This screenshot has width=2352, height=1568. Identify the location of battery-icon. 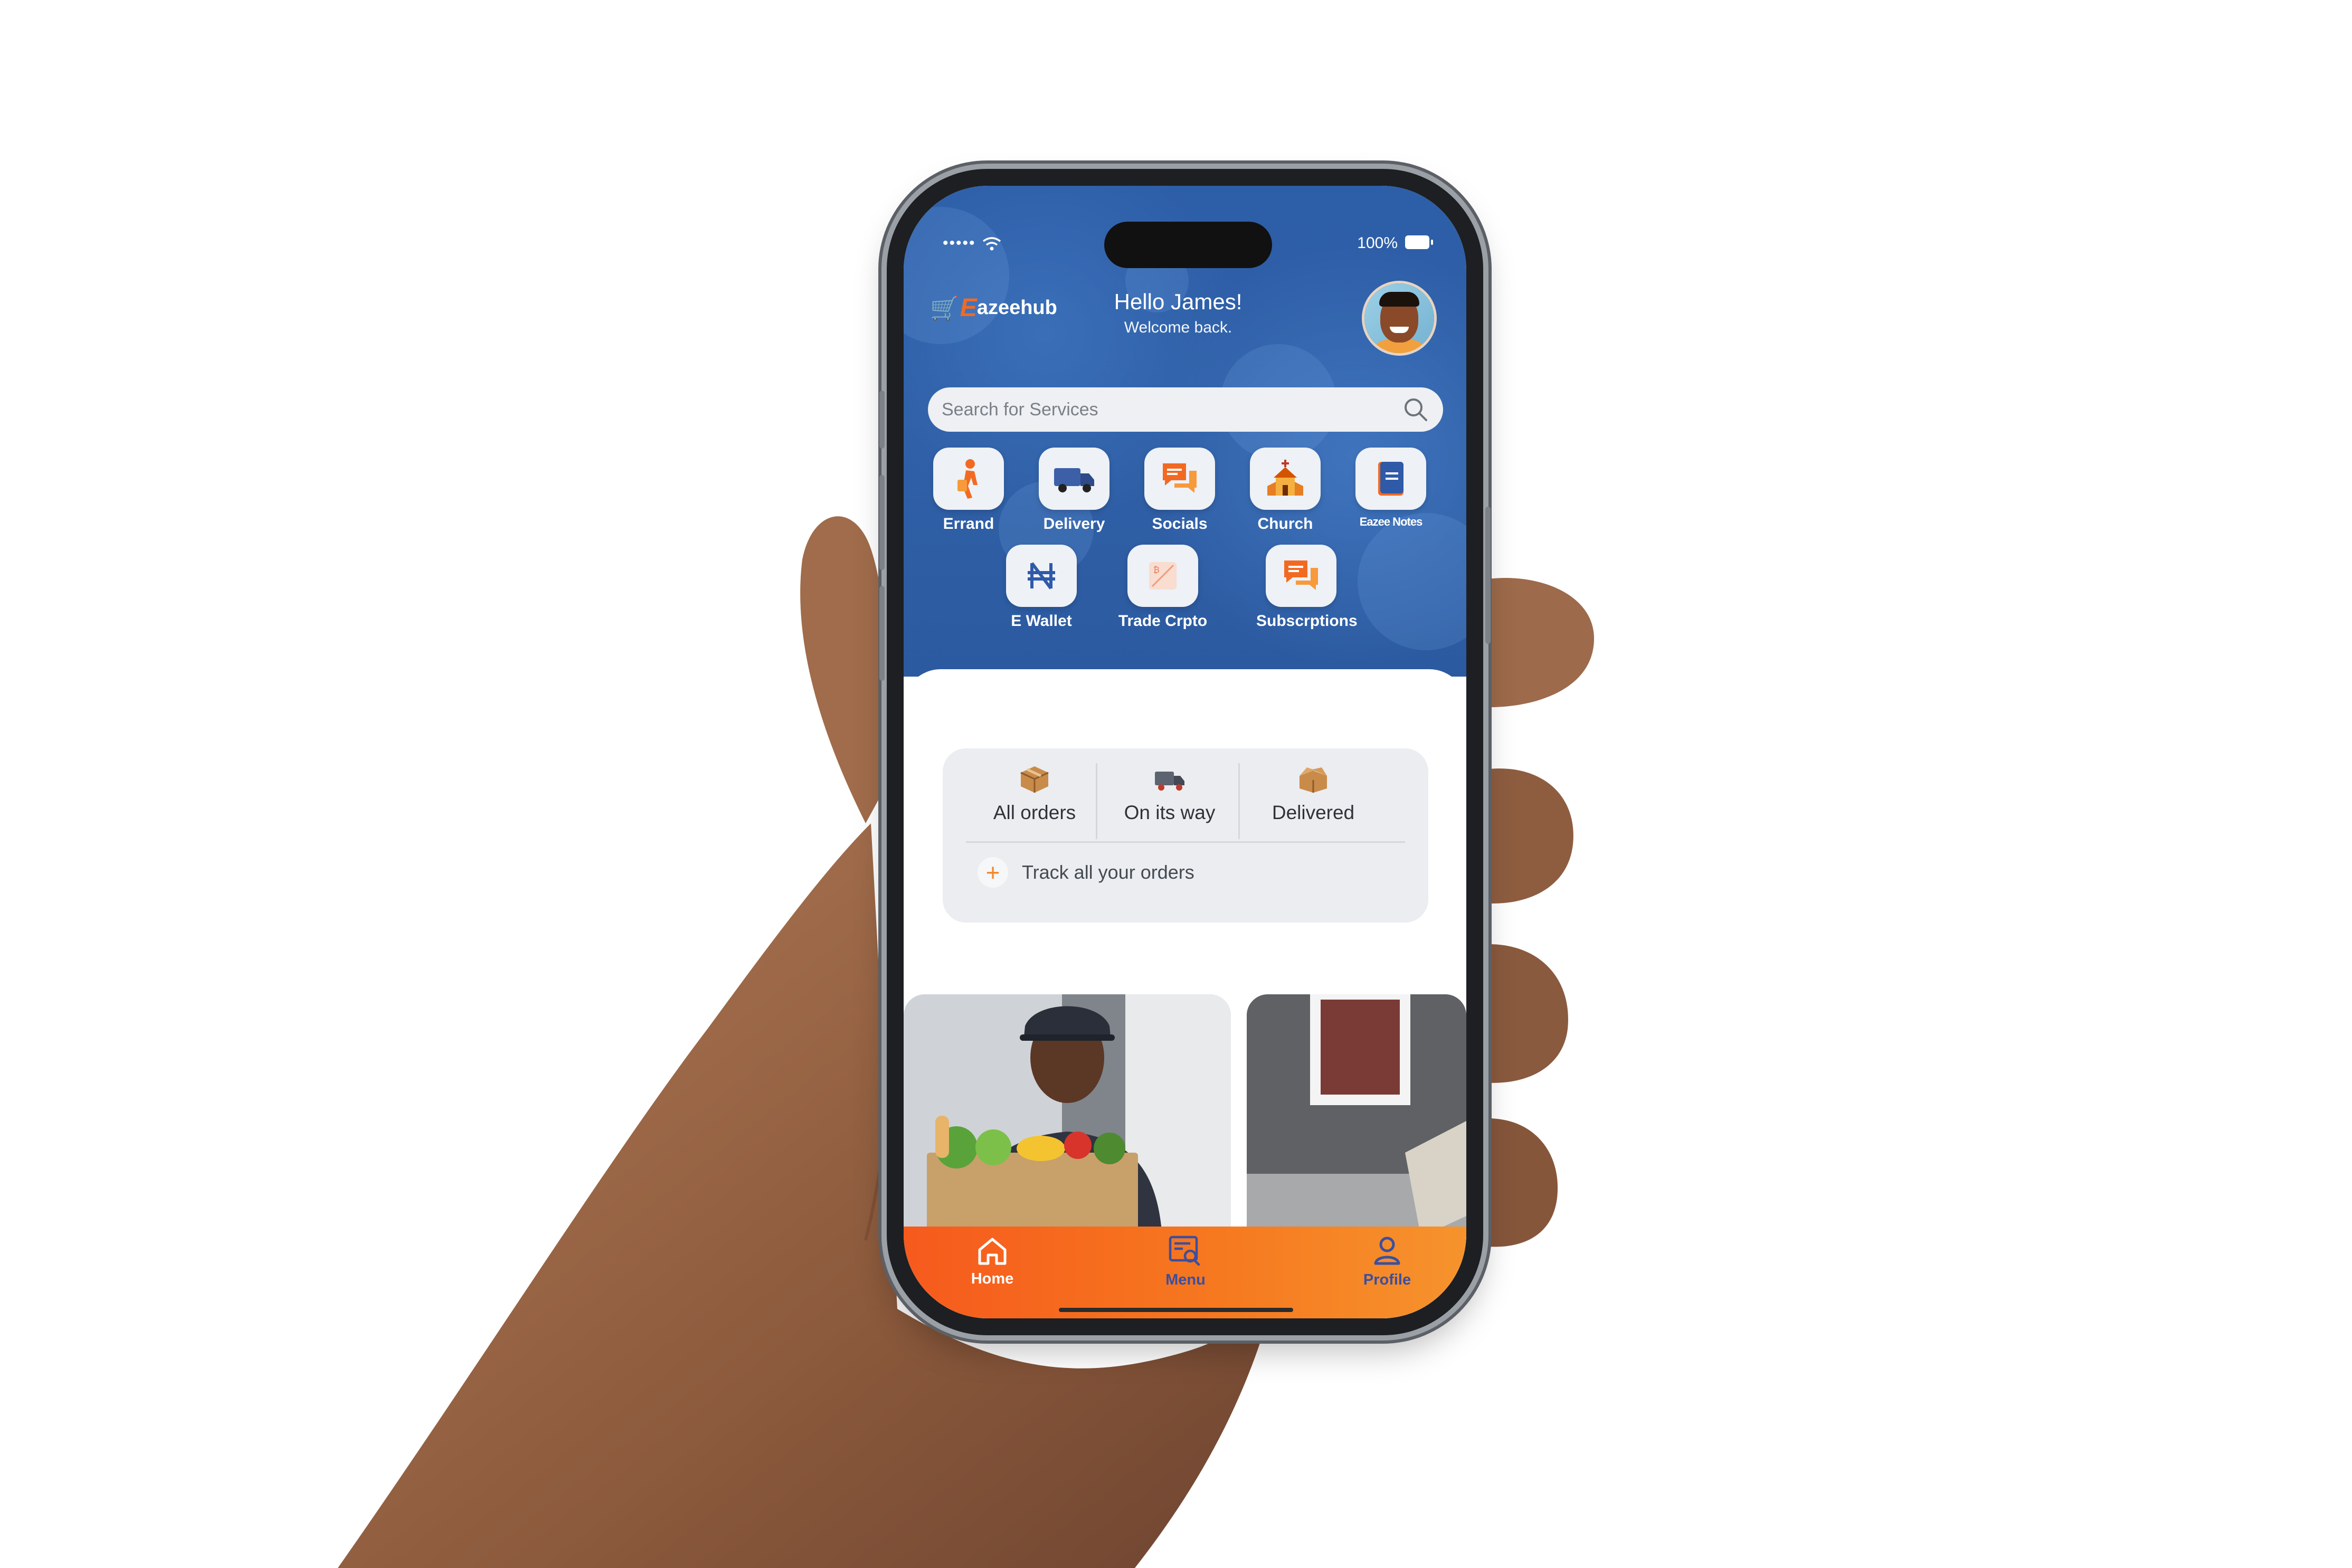
(1419, 242).